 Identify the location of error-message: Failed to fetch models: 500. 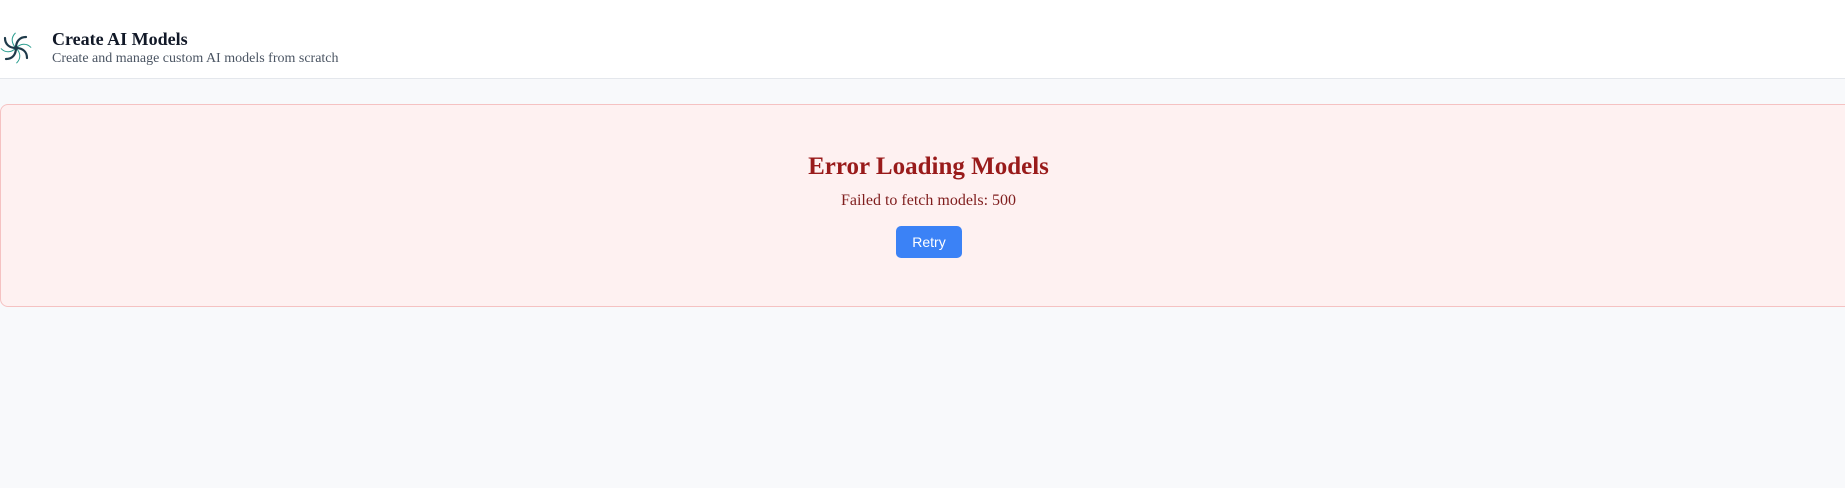
(928, 200).